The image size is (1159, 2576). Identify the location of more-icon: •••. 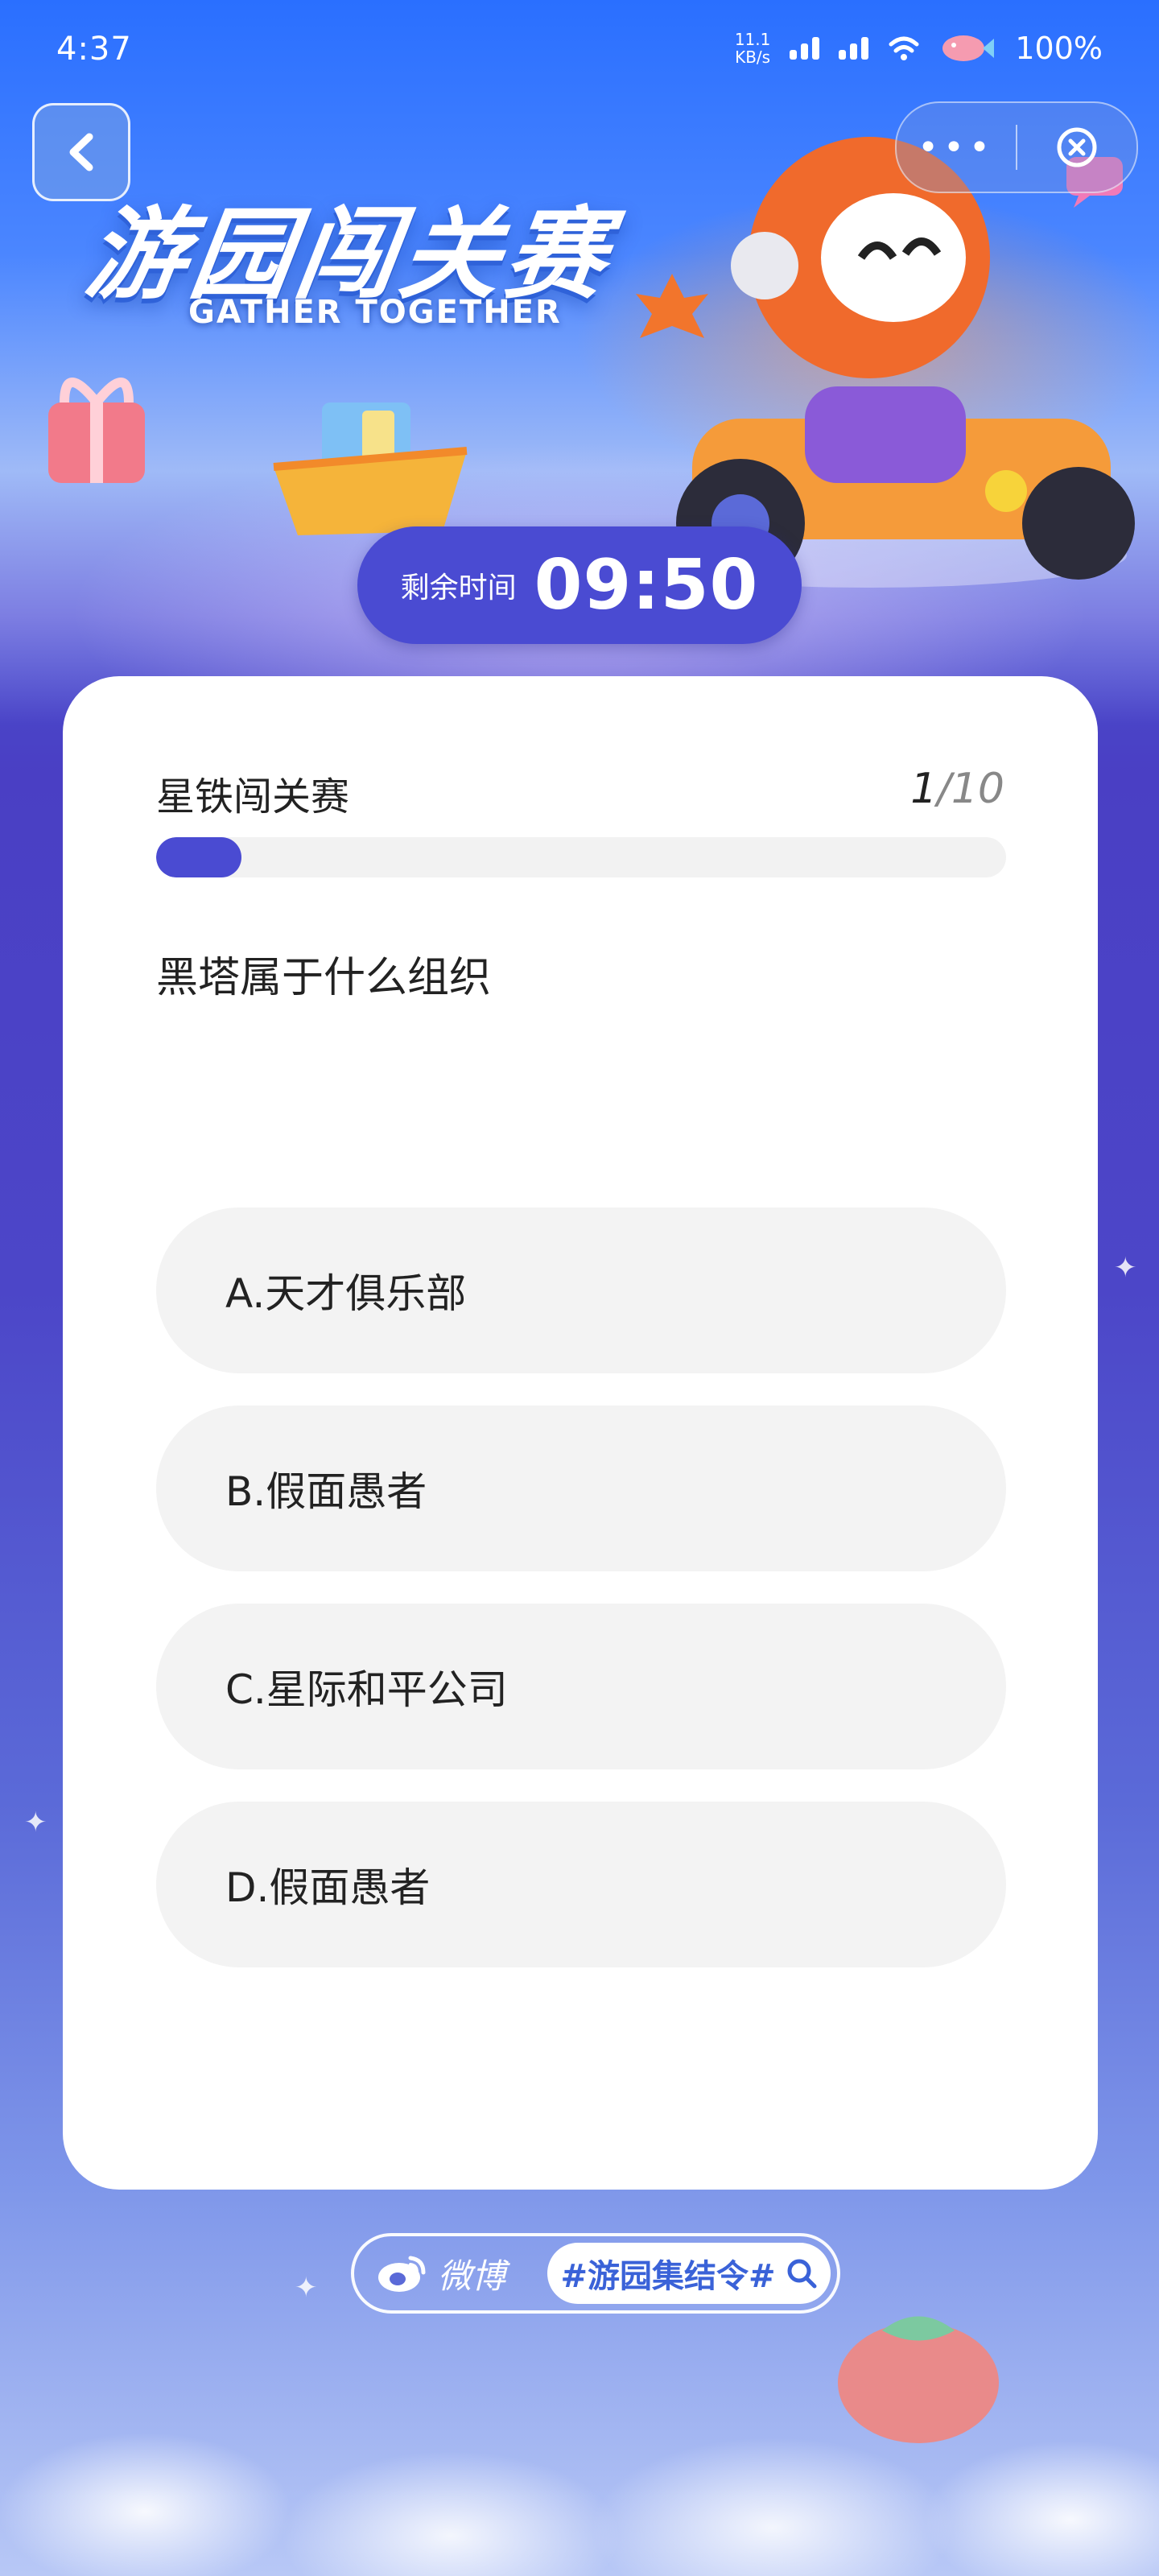
(956, 147).